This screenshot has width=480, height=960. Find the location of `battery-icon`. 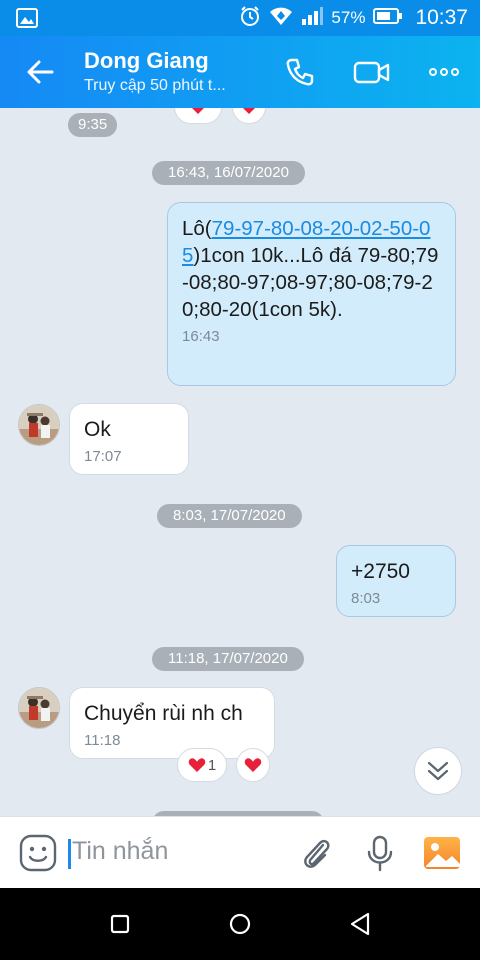

battery-icon is located at coordinates (388, 18).